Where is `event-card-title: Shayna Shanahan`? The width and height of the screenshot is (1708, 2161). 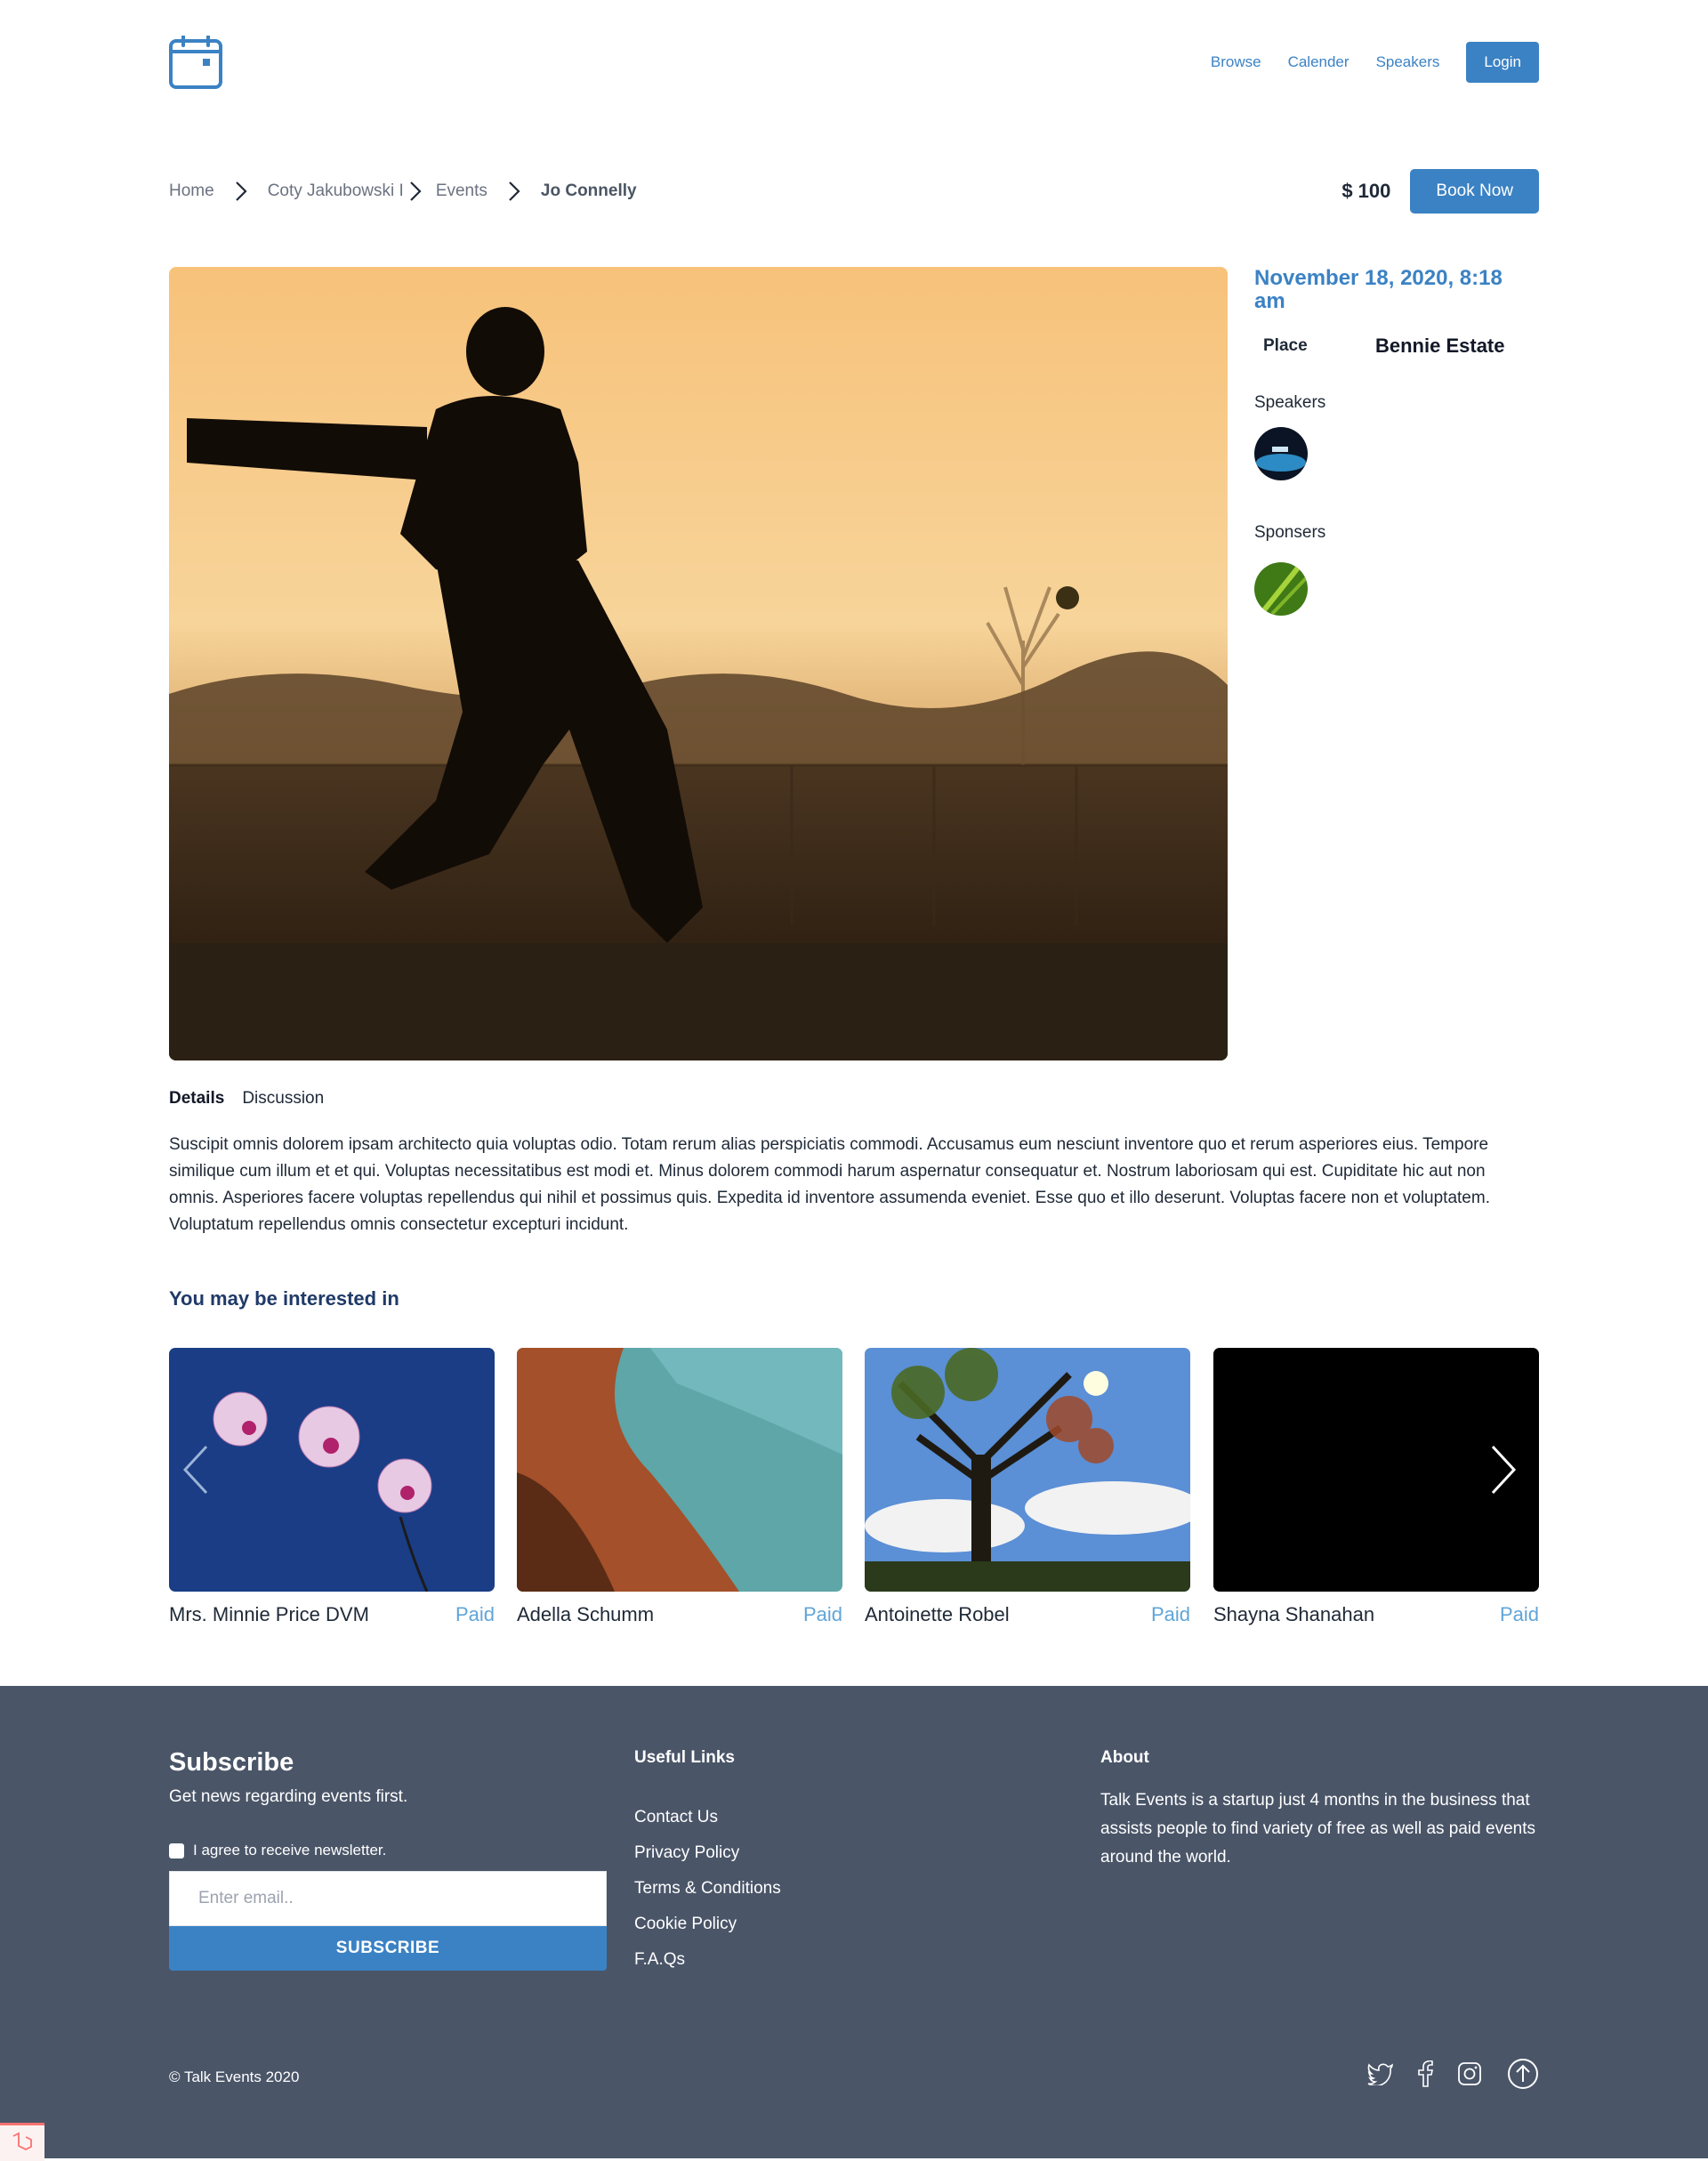
event-card-title: Shayna Shanahan is located at coordinates (1294, 1614).